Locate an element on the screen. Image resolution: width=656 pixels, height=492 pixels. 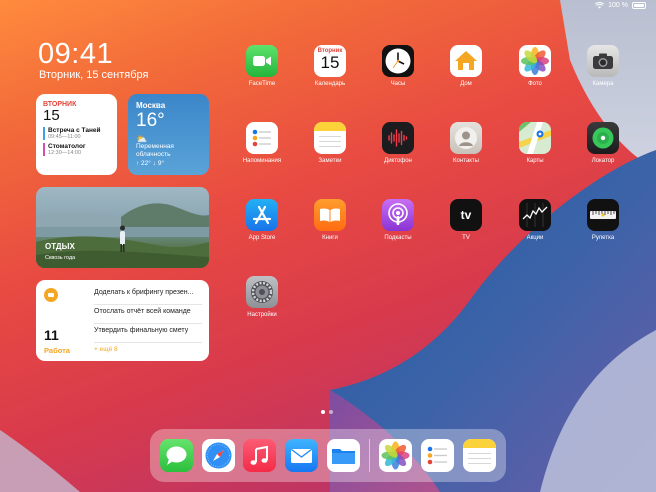
app-label: Контакты is located at coordinates (466, 161).